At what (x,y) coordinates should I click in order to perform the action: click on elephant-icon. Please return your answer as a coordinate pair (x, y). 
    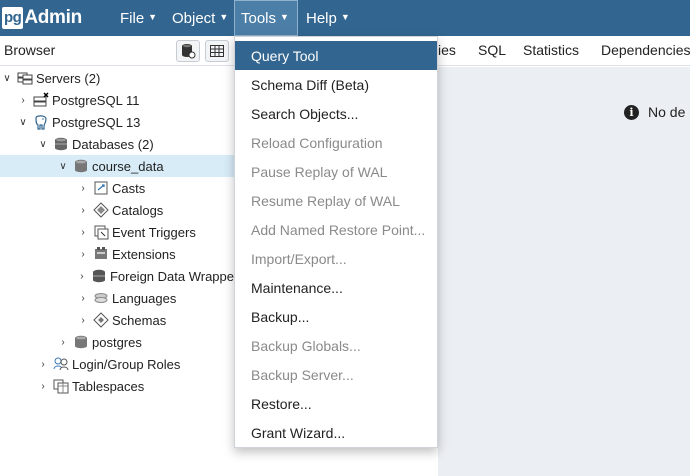
    Looking at the image, I should click on (41, 122).